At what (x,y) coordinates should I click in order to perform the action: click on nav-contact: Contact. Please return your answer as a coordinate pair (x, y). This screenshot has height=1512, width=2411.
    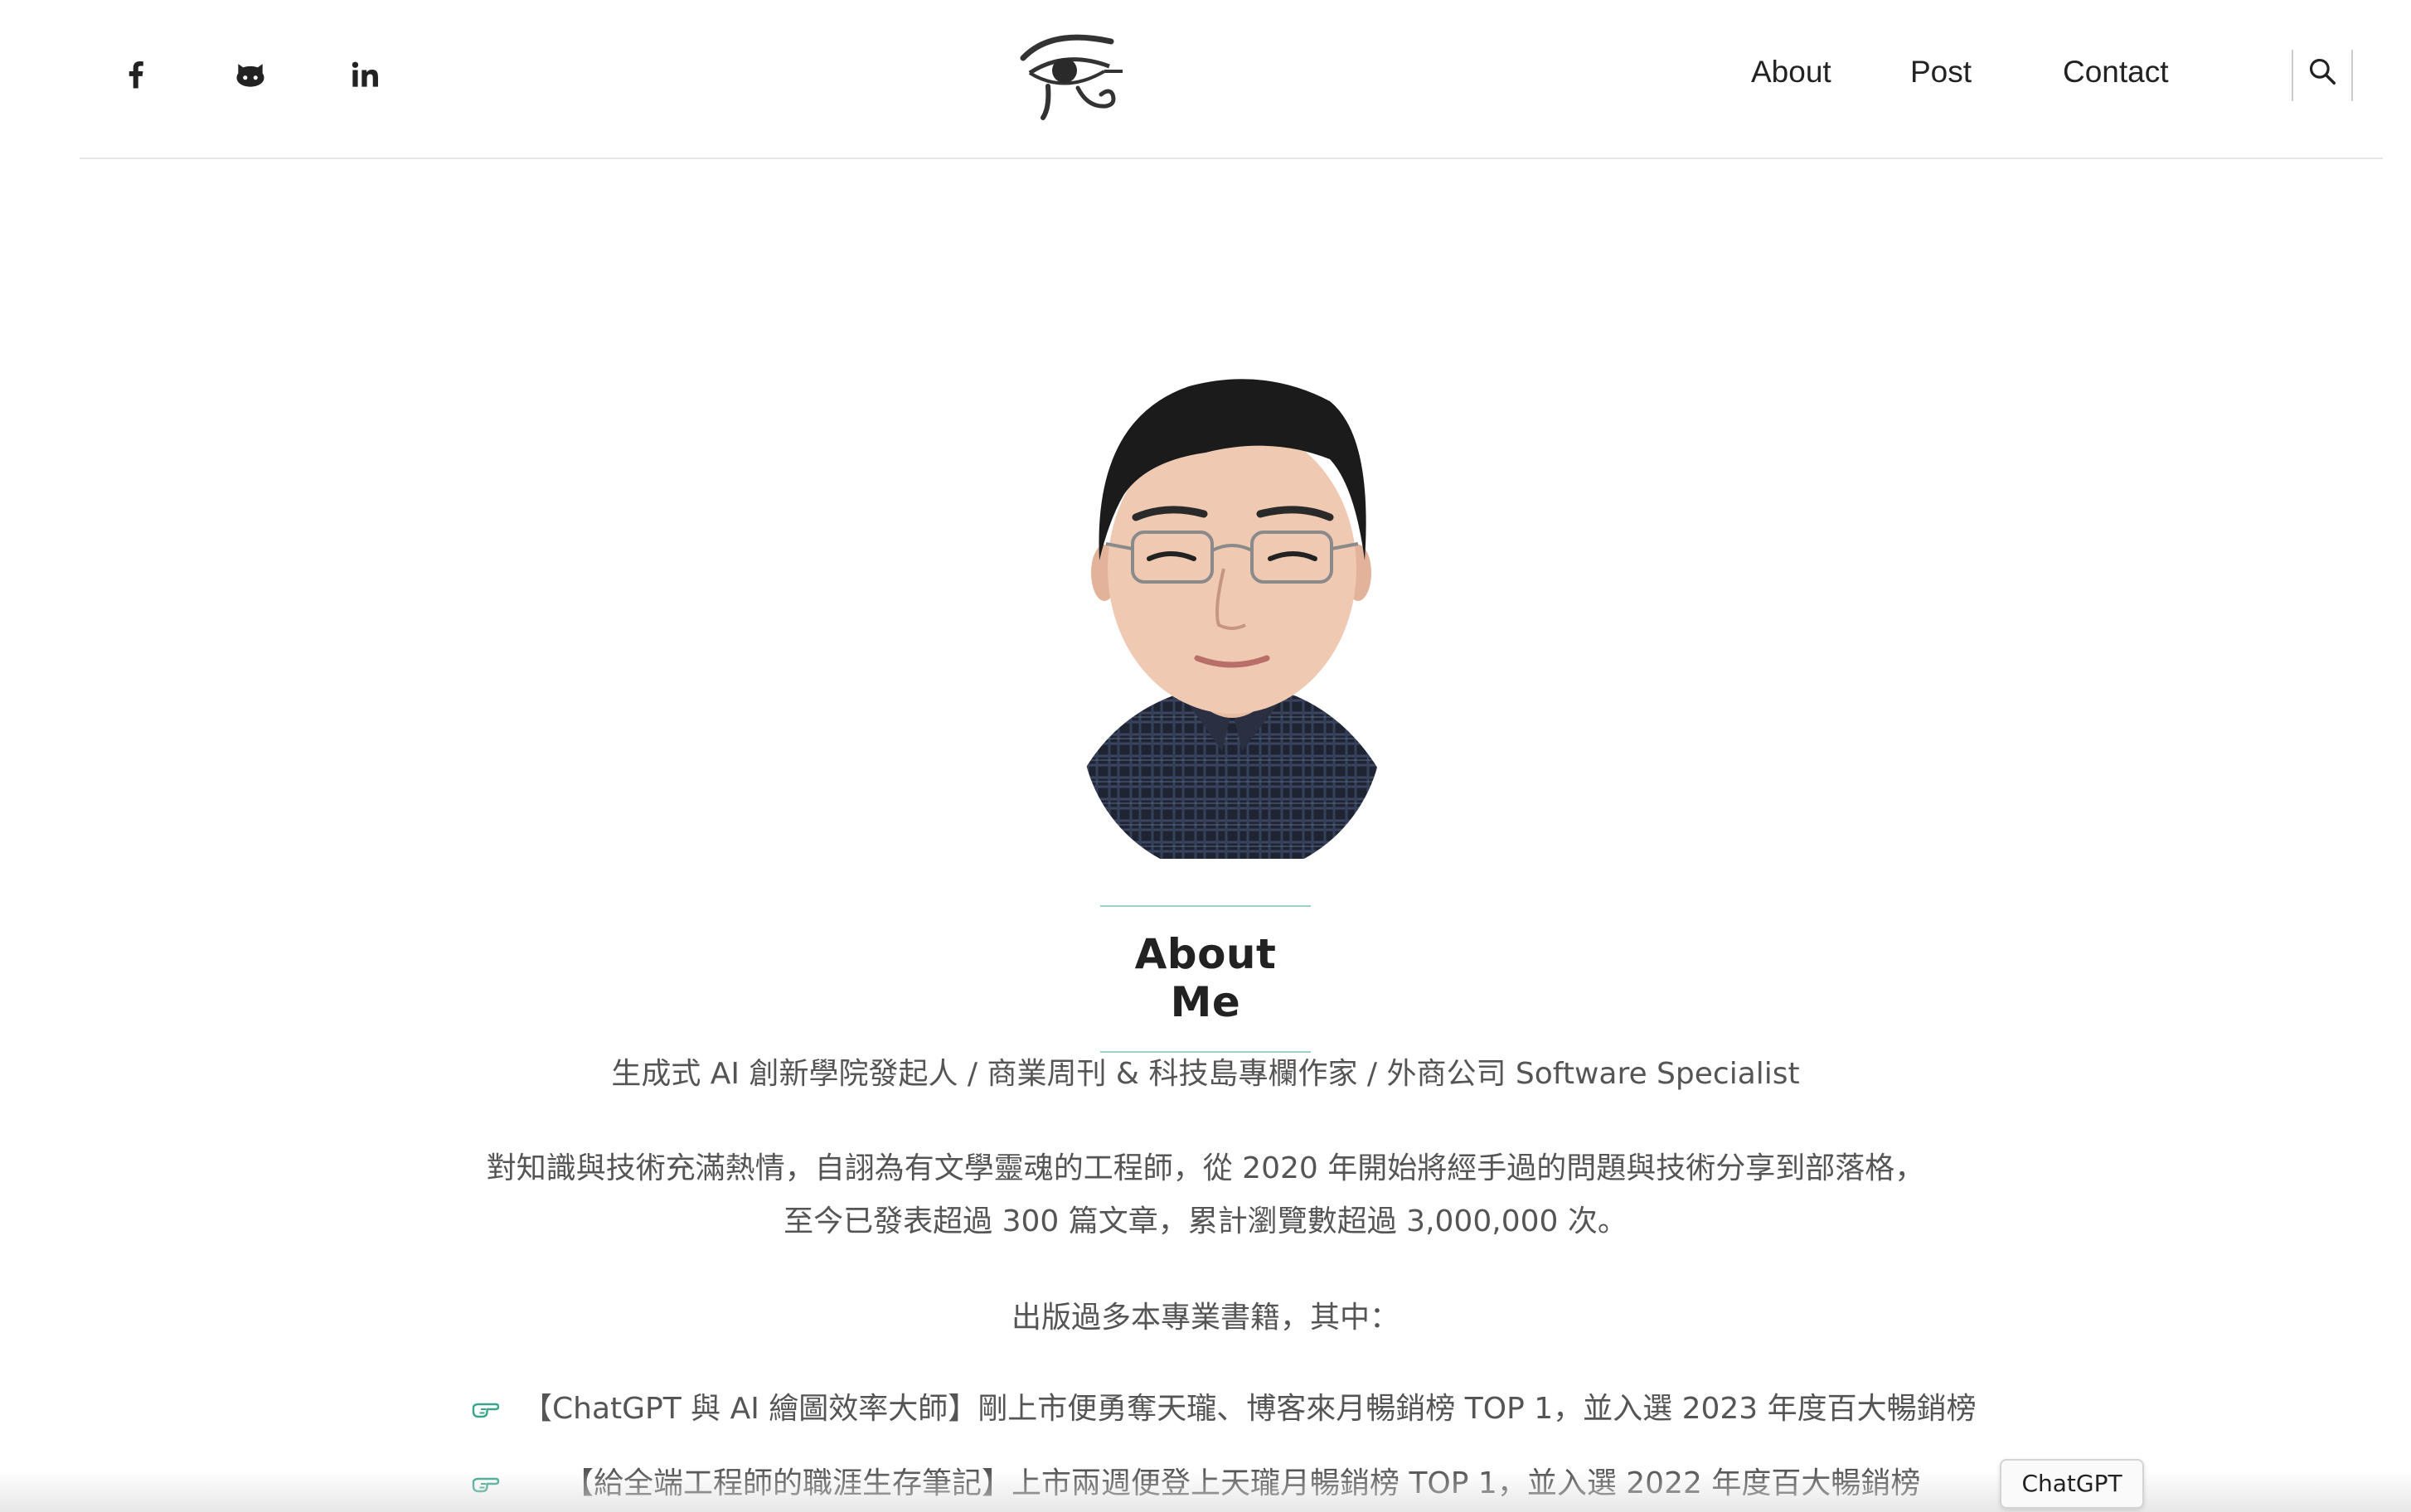
    Looking at the image, I should click on (2116, 72).